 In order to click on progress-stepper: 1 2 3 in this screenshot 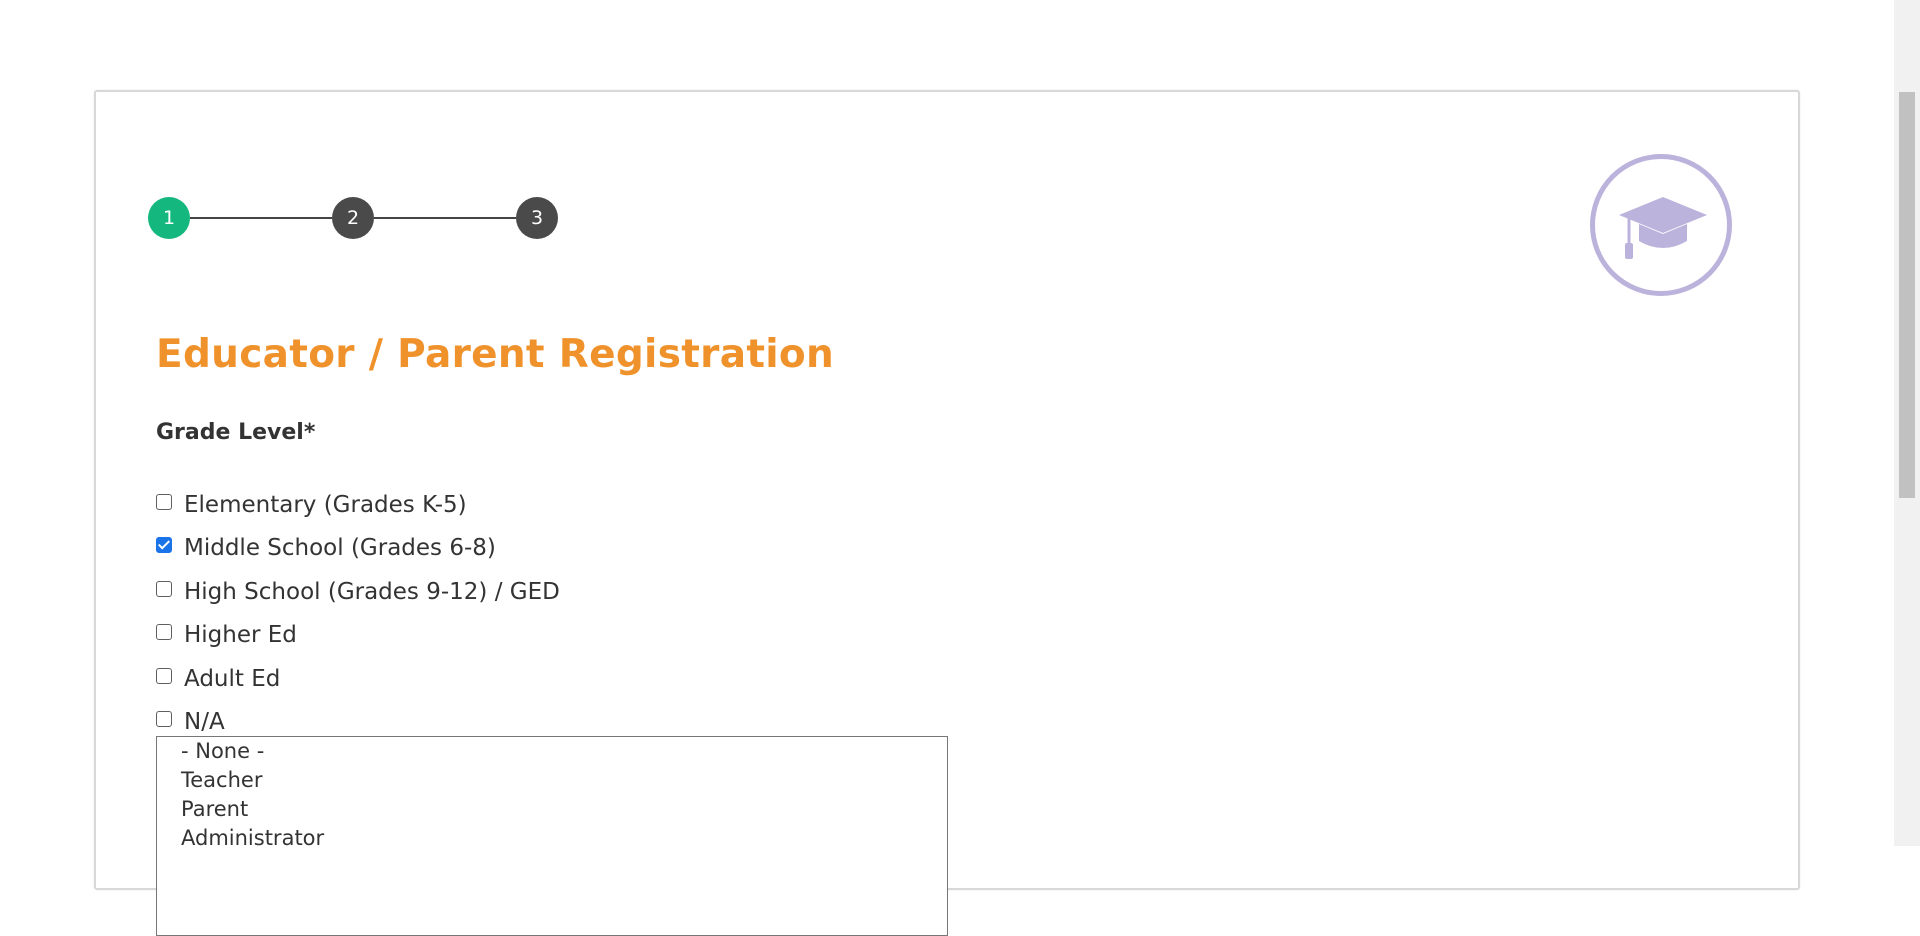, I will do `click(353, 218)`.